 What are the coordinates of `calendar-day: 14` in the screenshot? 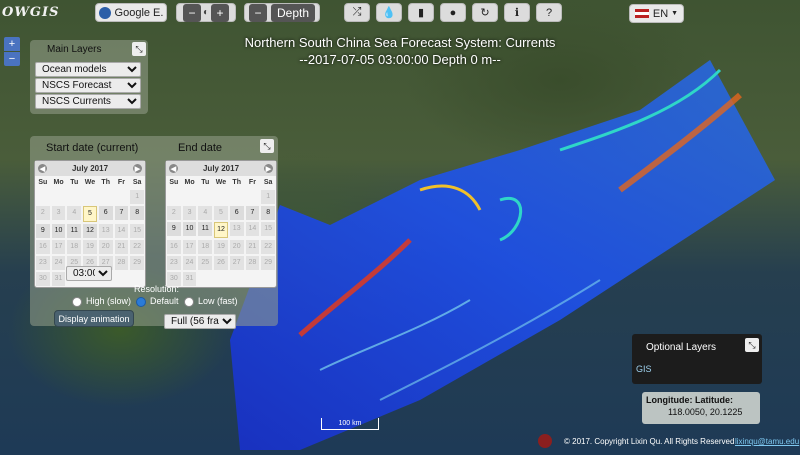 It's located at (252, 229).